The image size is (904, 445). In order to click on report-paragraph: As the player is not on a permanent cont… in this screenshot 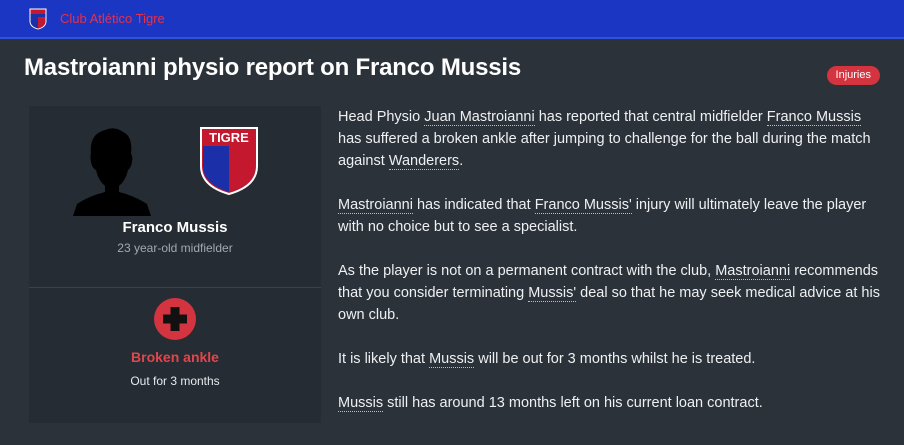, I will do `click(610, 293)`.